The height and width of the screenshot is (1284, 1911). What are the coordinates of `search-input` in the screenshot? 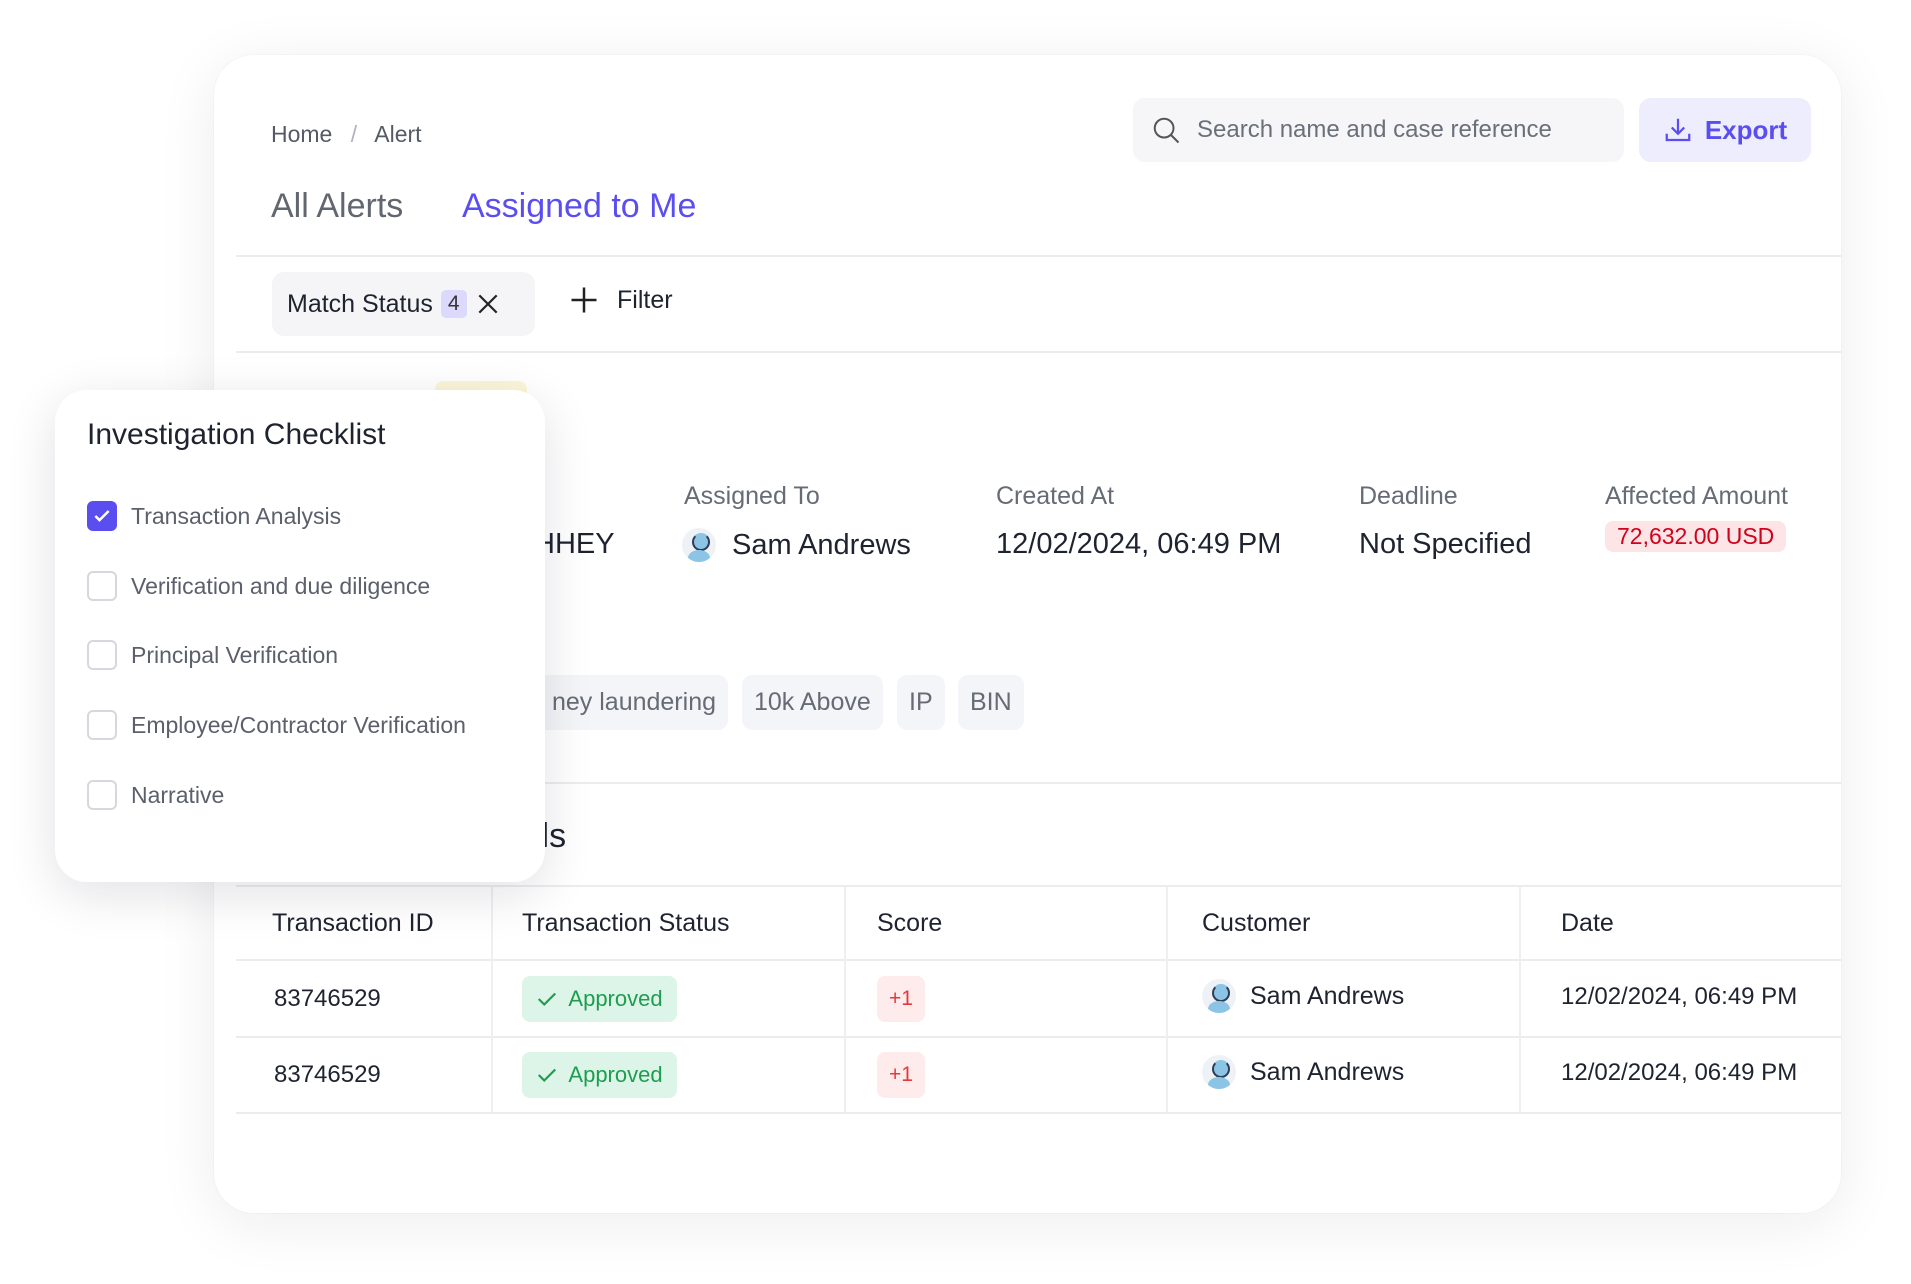 It's located at (1387, 130).